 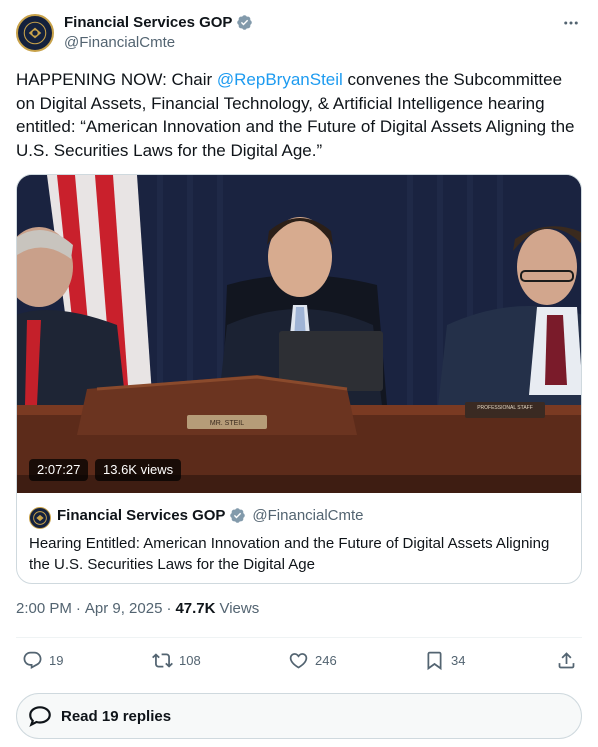 What do you see at coordinates (148, 22) in the screenshot?
I see `author-name: Financial Services GOP` at bounding box center [148, 22].